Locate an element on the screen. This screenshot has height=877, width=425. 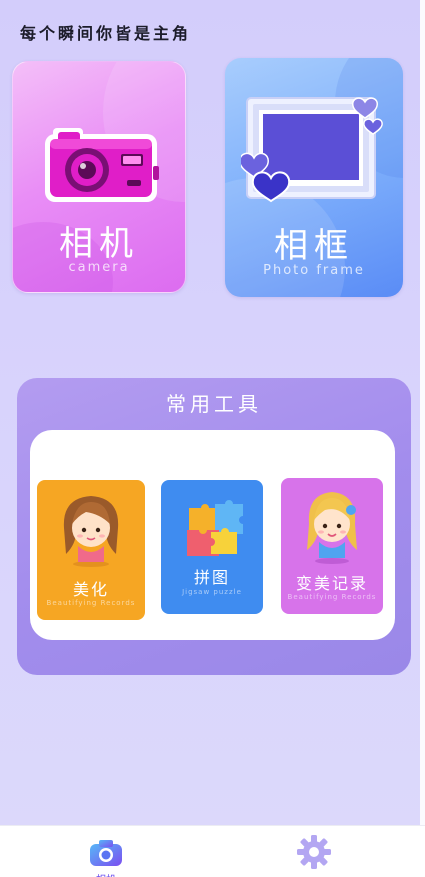
camera-subtitle: camera is located at coordinates (99, 267).